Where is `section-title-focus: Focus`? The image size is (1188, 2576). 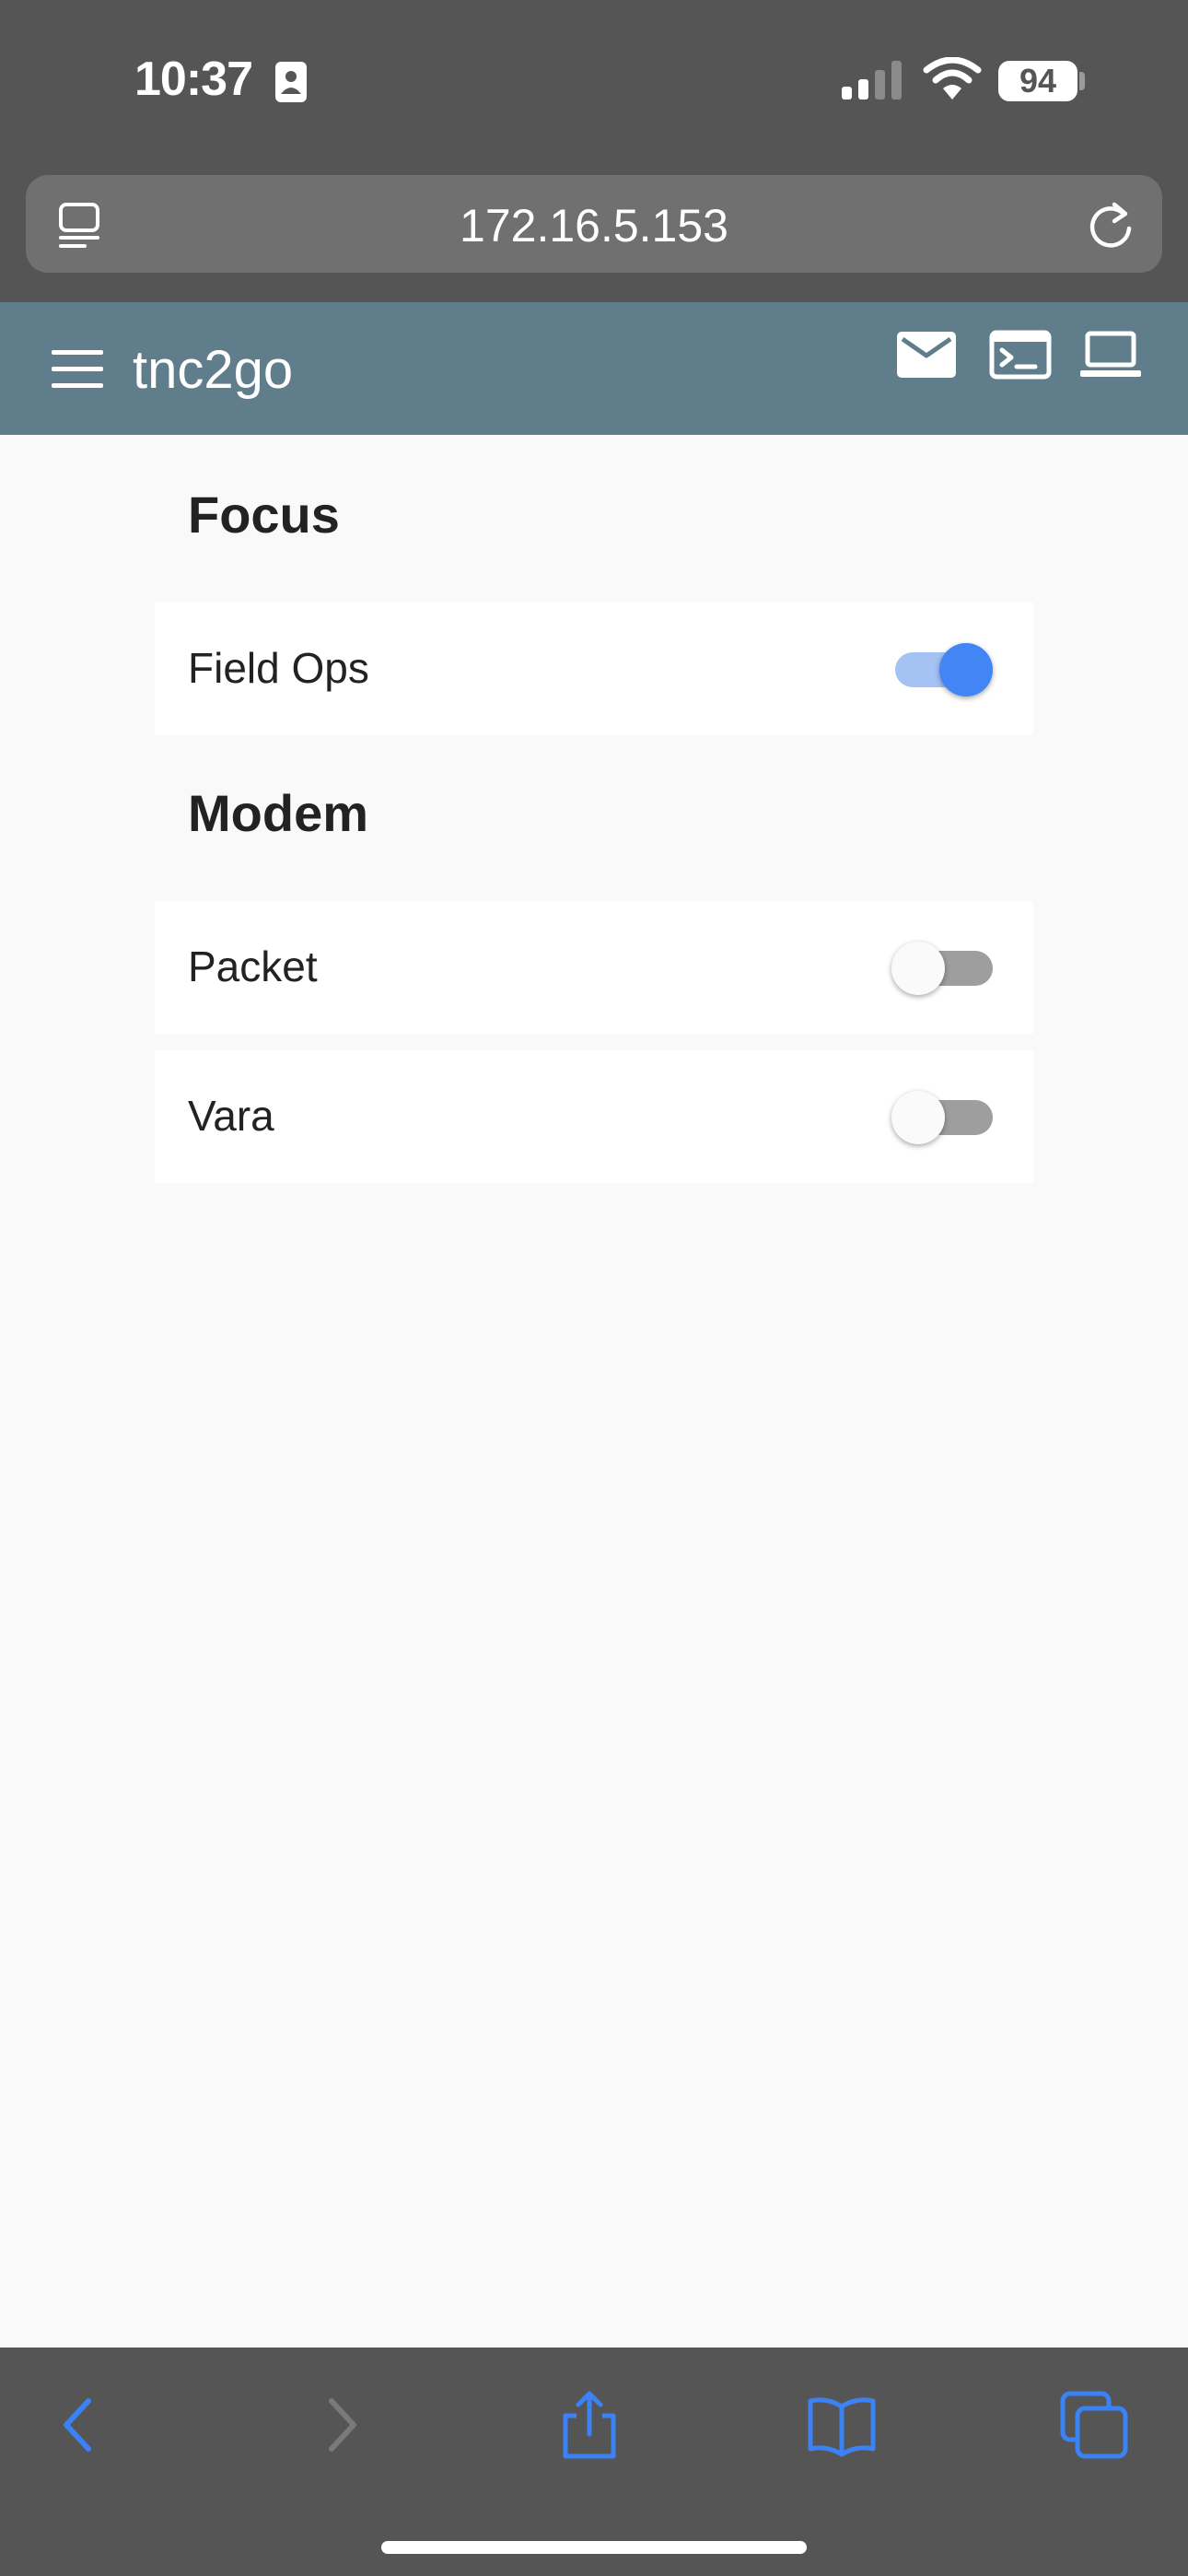 section-title-focus: Focus is located at coordinates (264, 515).